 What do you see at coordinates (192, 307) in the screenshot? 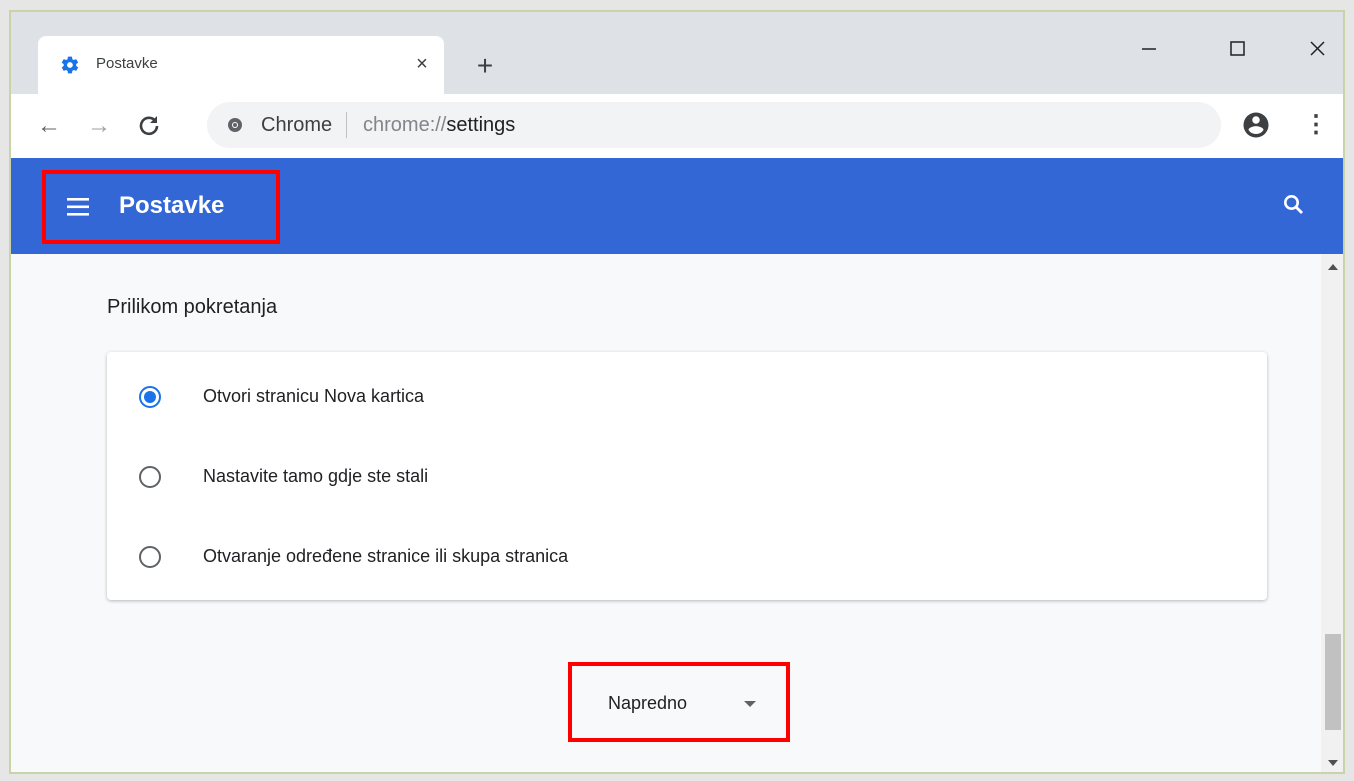
I see `section-title: Prilikom pokretanja` at bounding box center [192, 307].